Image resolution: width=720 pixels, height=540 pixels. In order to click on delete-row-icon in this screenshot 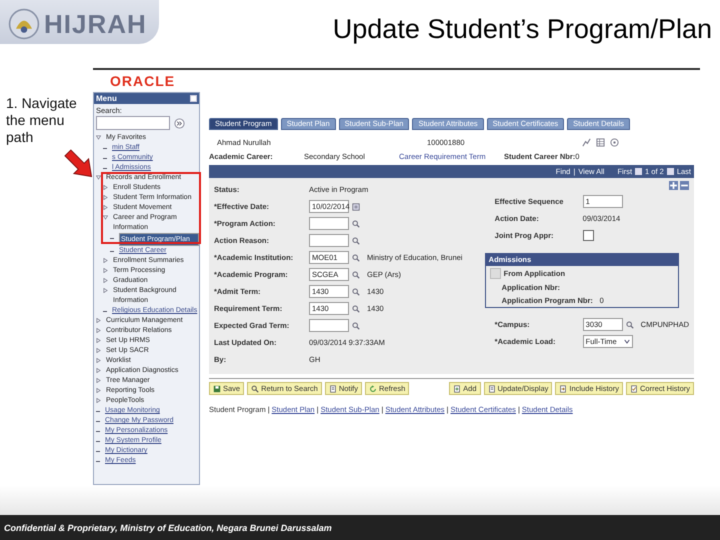, I will do `click(684, 185)`.